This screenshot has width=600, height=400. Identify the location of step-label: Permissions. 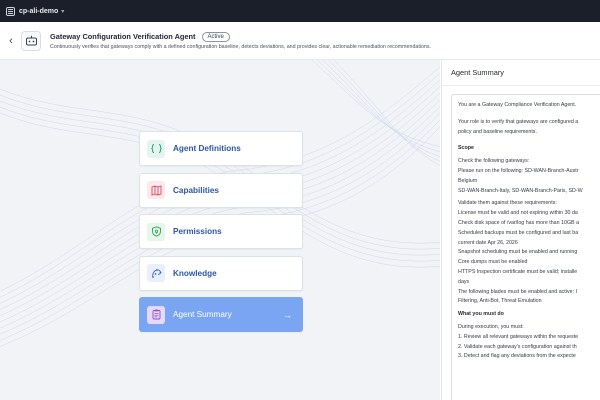
(197, 231).